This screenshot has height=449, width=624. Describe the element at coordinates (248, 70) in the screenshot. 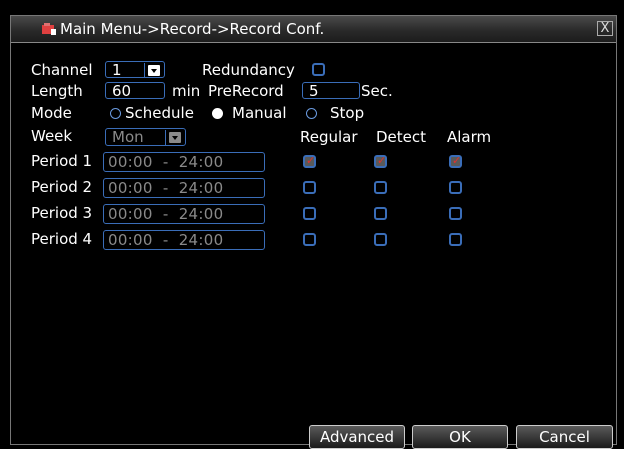

I see `redundancy-label: Redundancy` at that location.